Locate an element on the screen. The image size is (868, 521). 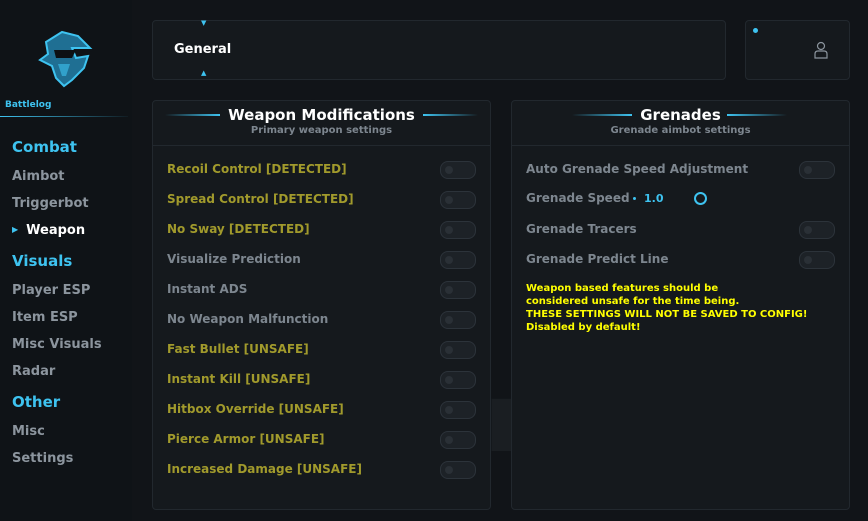
nav-item-settings: Settings is located at coordinates (42, 458).